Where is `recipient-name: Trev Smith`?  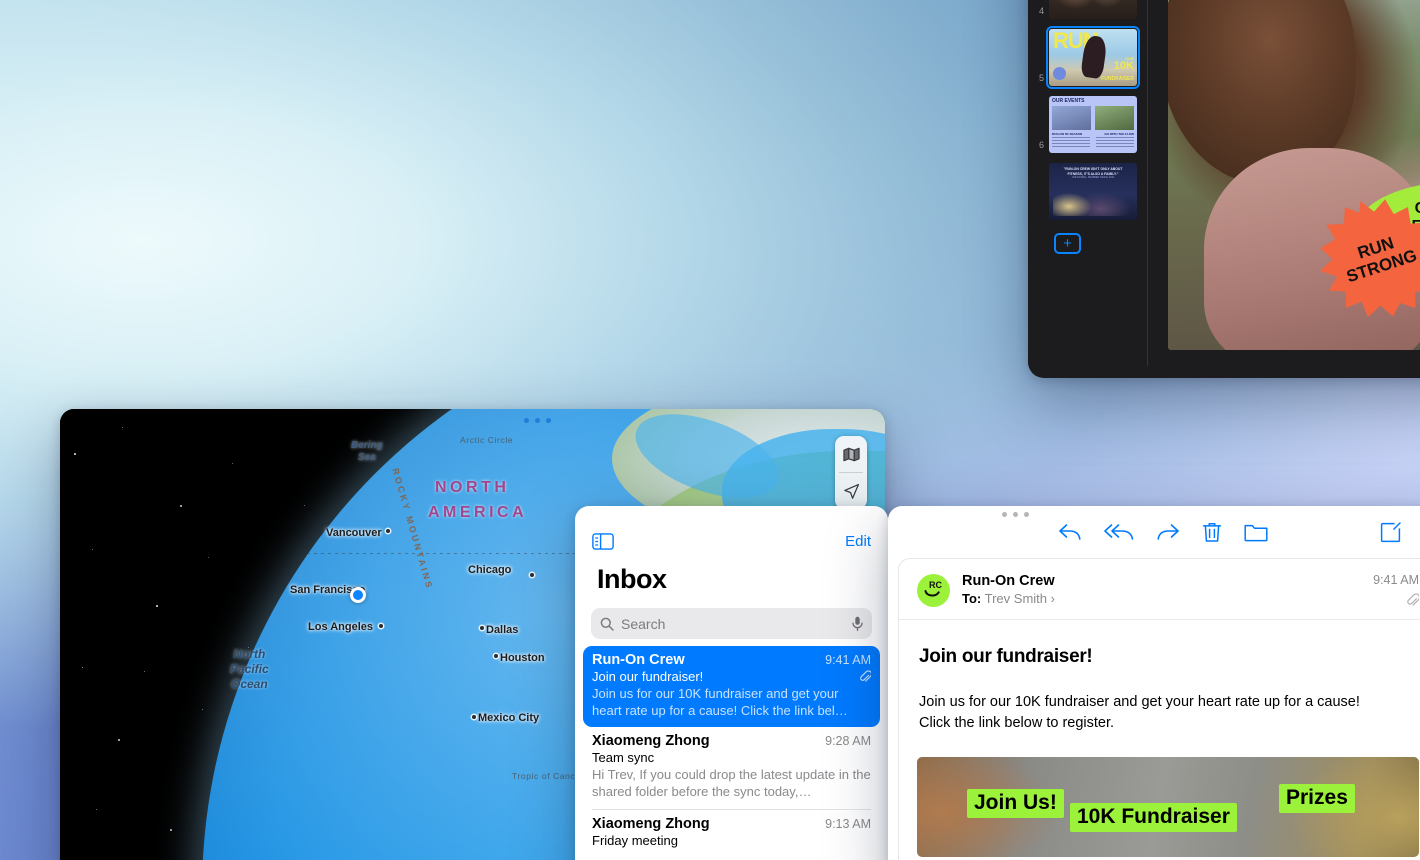
recipient-name: Trev Smith is located at coordinates (1015, 598).